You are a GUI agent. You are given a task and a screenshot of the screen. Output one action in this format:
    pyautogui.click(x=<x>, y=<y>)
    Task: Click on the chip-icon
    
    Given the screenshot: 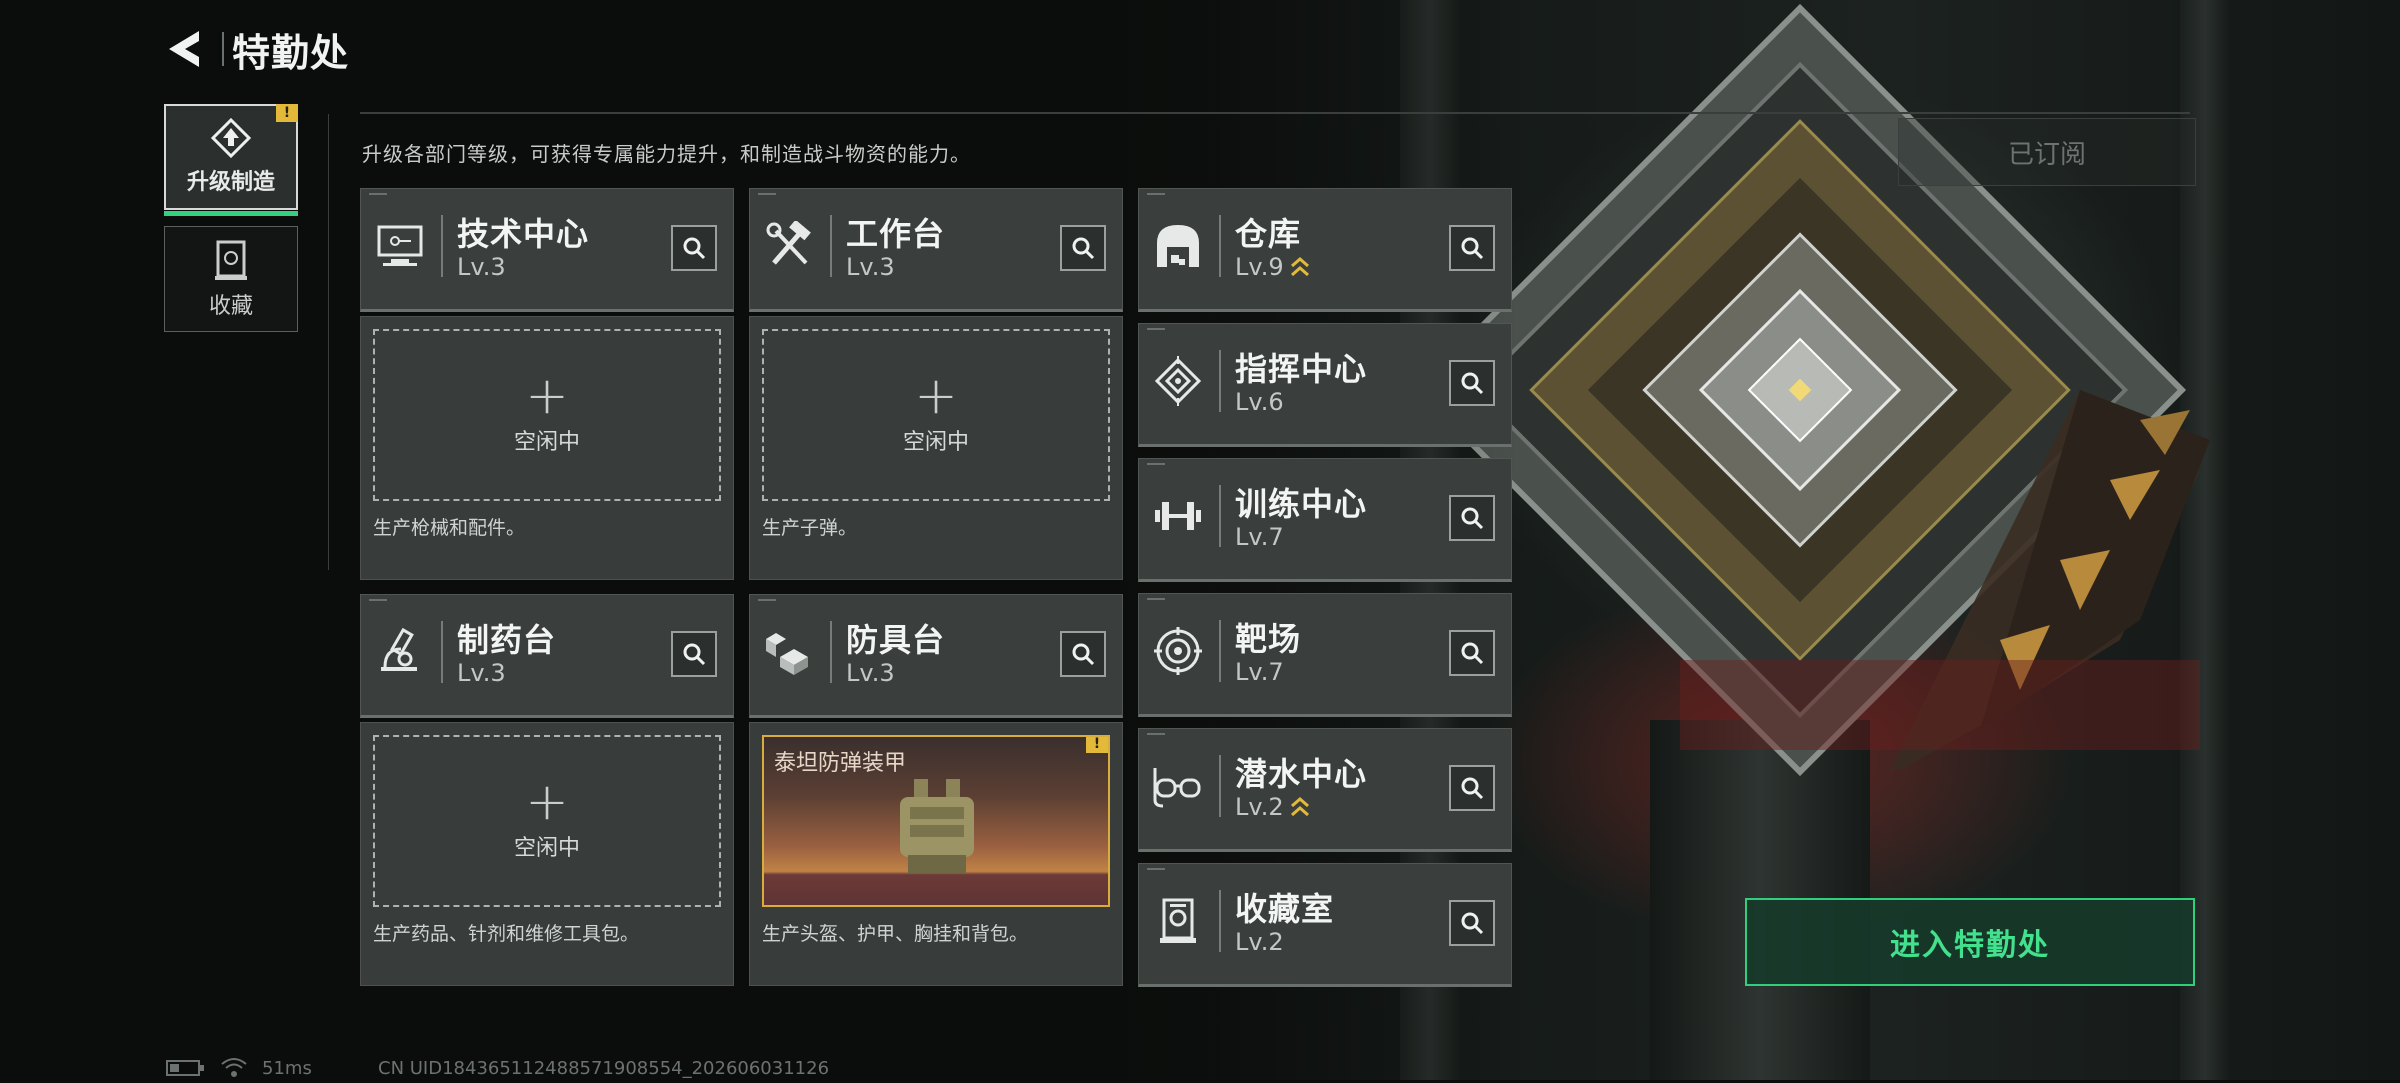 What is the action you would take?
    pyautogui.click(x=1178, y=381)
    